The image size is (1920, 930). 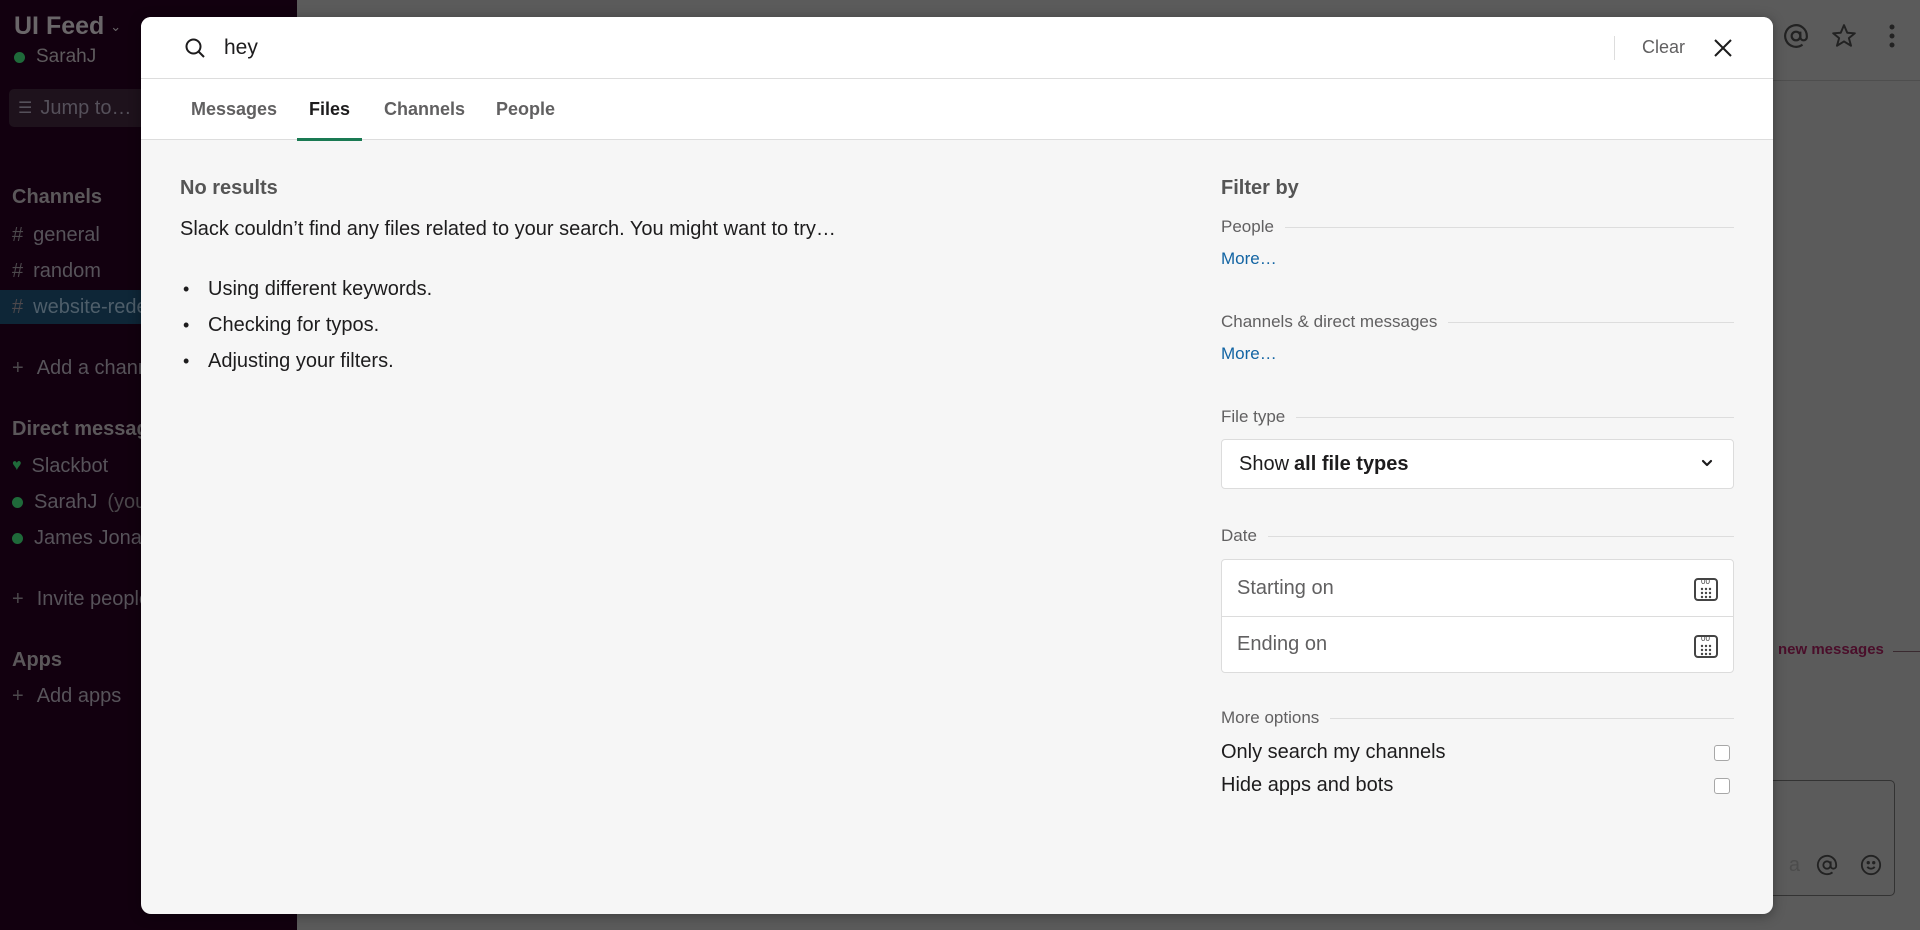 I want to click on channels-section-header: Channels, so click(x=57, y=197).